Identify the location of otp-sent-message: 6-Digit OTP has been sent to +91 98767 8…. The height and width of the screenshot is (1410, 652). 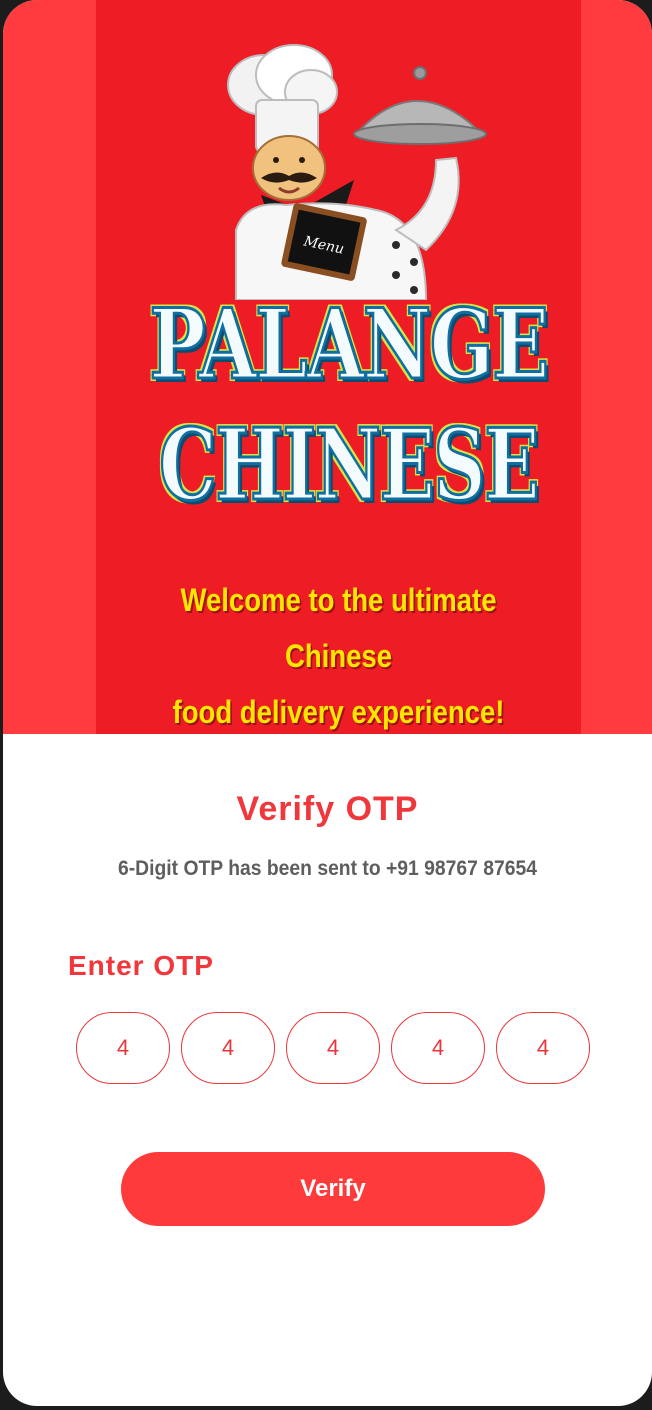
(327, 868).